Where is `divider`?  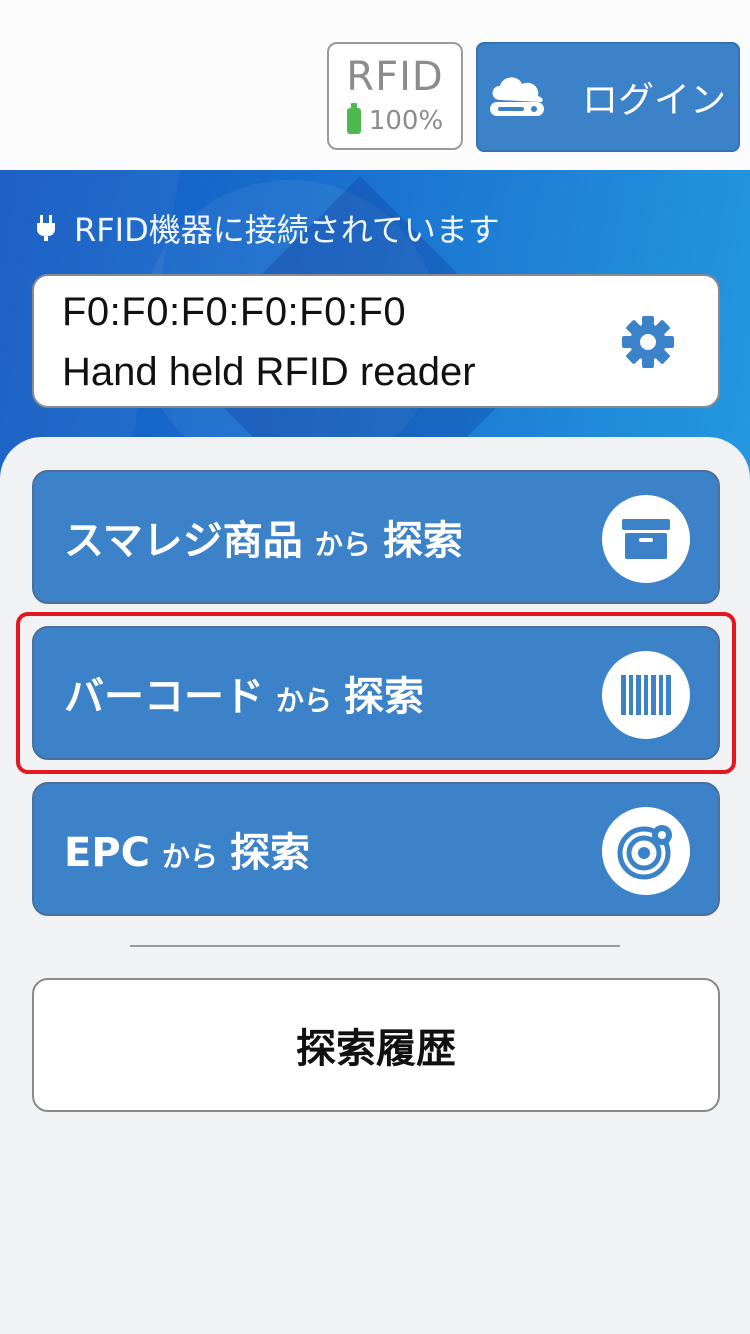 divider is located at coordinates (375, 946).